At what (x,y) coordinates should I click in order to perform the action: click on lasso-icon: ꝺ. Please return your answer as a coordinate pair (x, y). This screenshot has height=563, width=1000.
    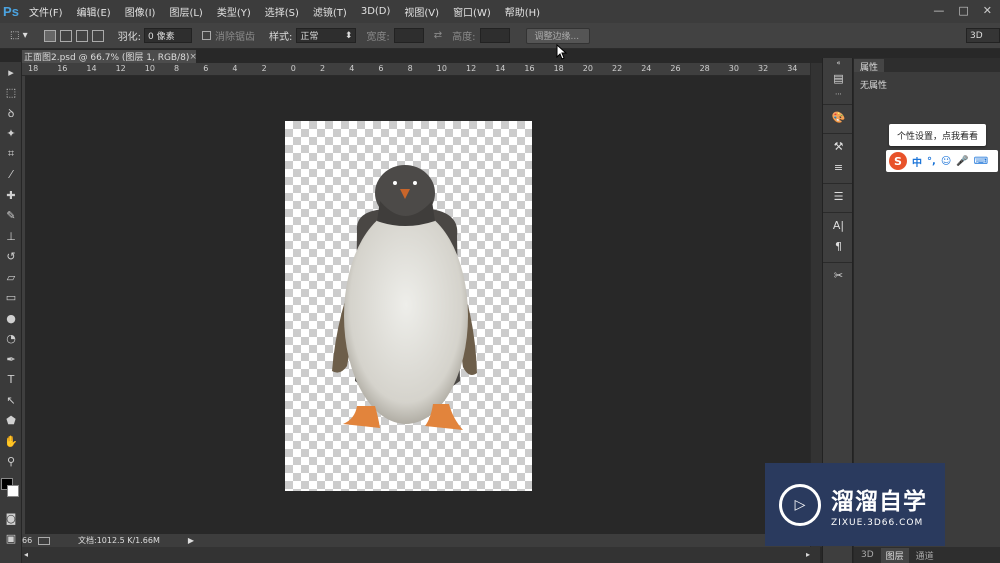
    Looking at the image, I should click on (11, 113).